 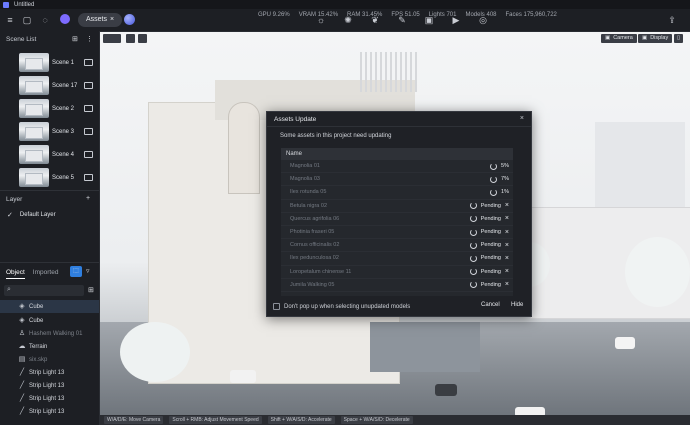 I want to click on asset-name: Betula nigra 02, so click(x=308, y=205).